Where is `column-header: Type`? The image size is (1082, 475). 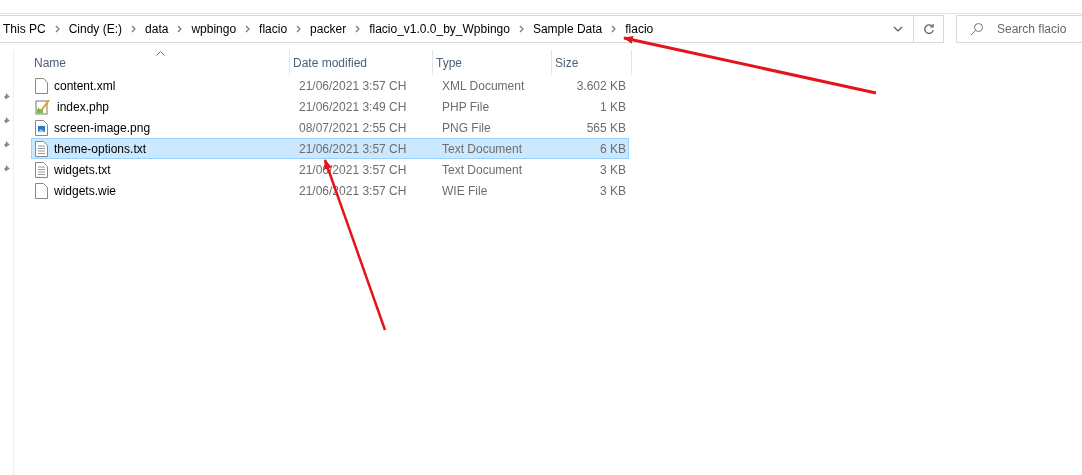
column-header: Type is located at coordinates (492, 62).